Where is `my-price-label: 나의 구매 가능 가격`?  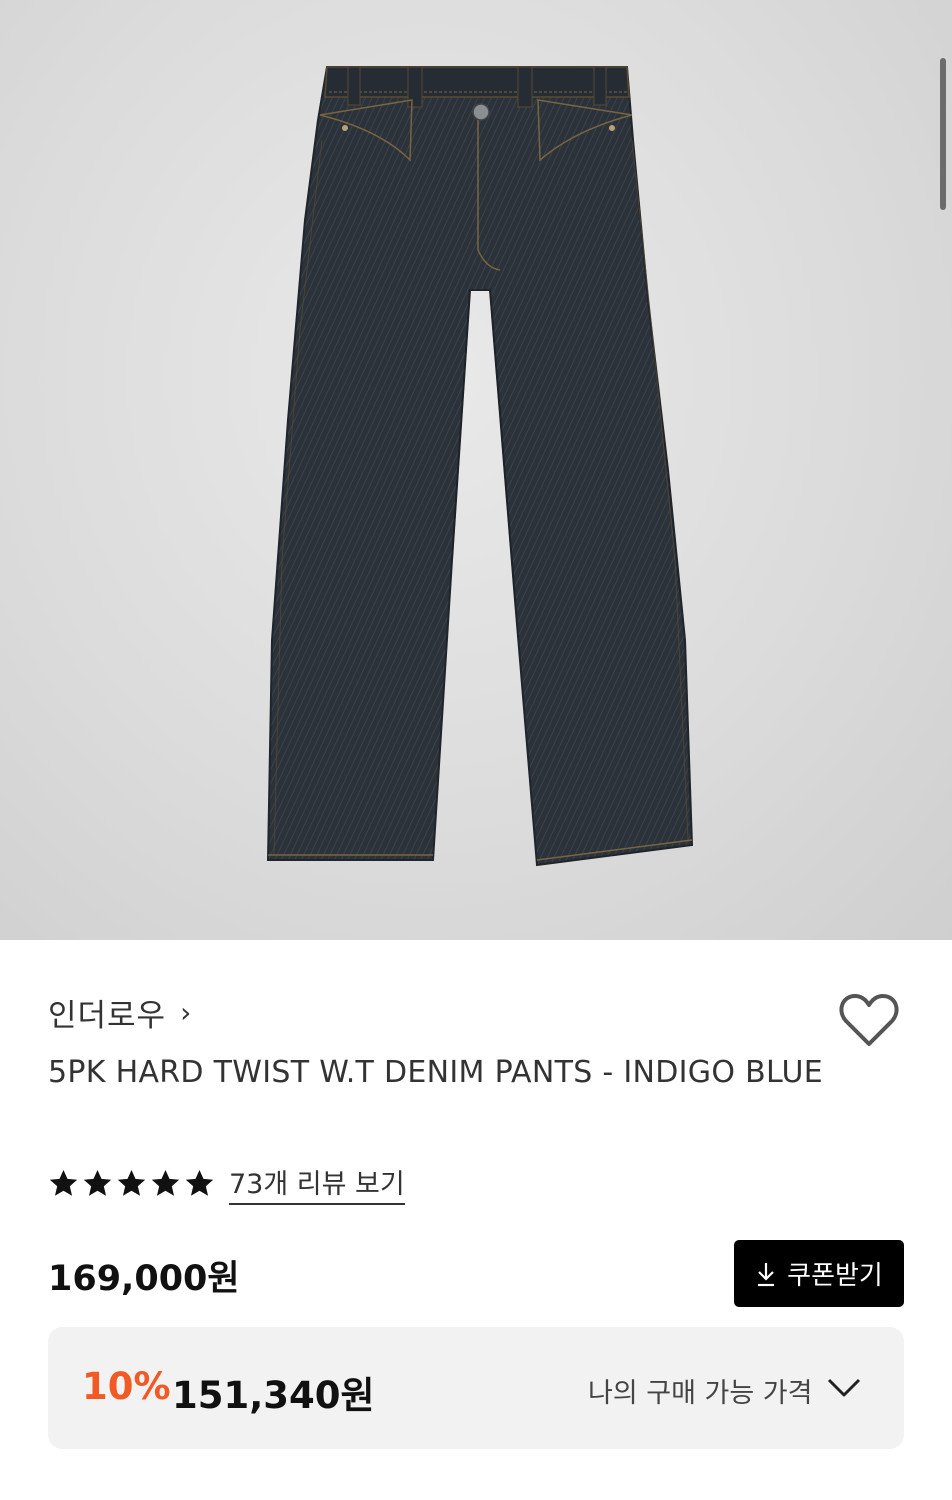
my-price-label: 나의 구매 가능 가격 is located at coordinates (700, 1393).